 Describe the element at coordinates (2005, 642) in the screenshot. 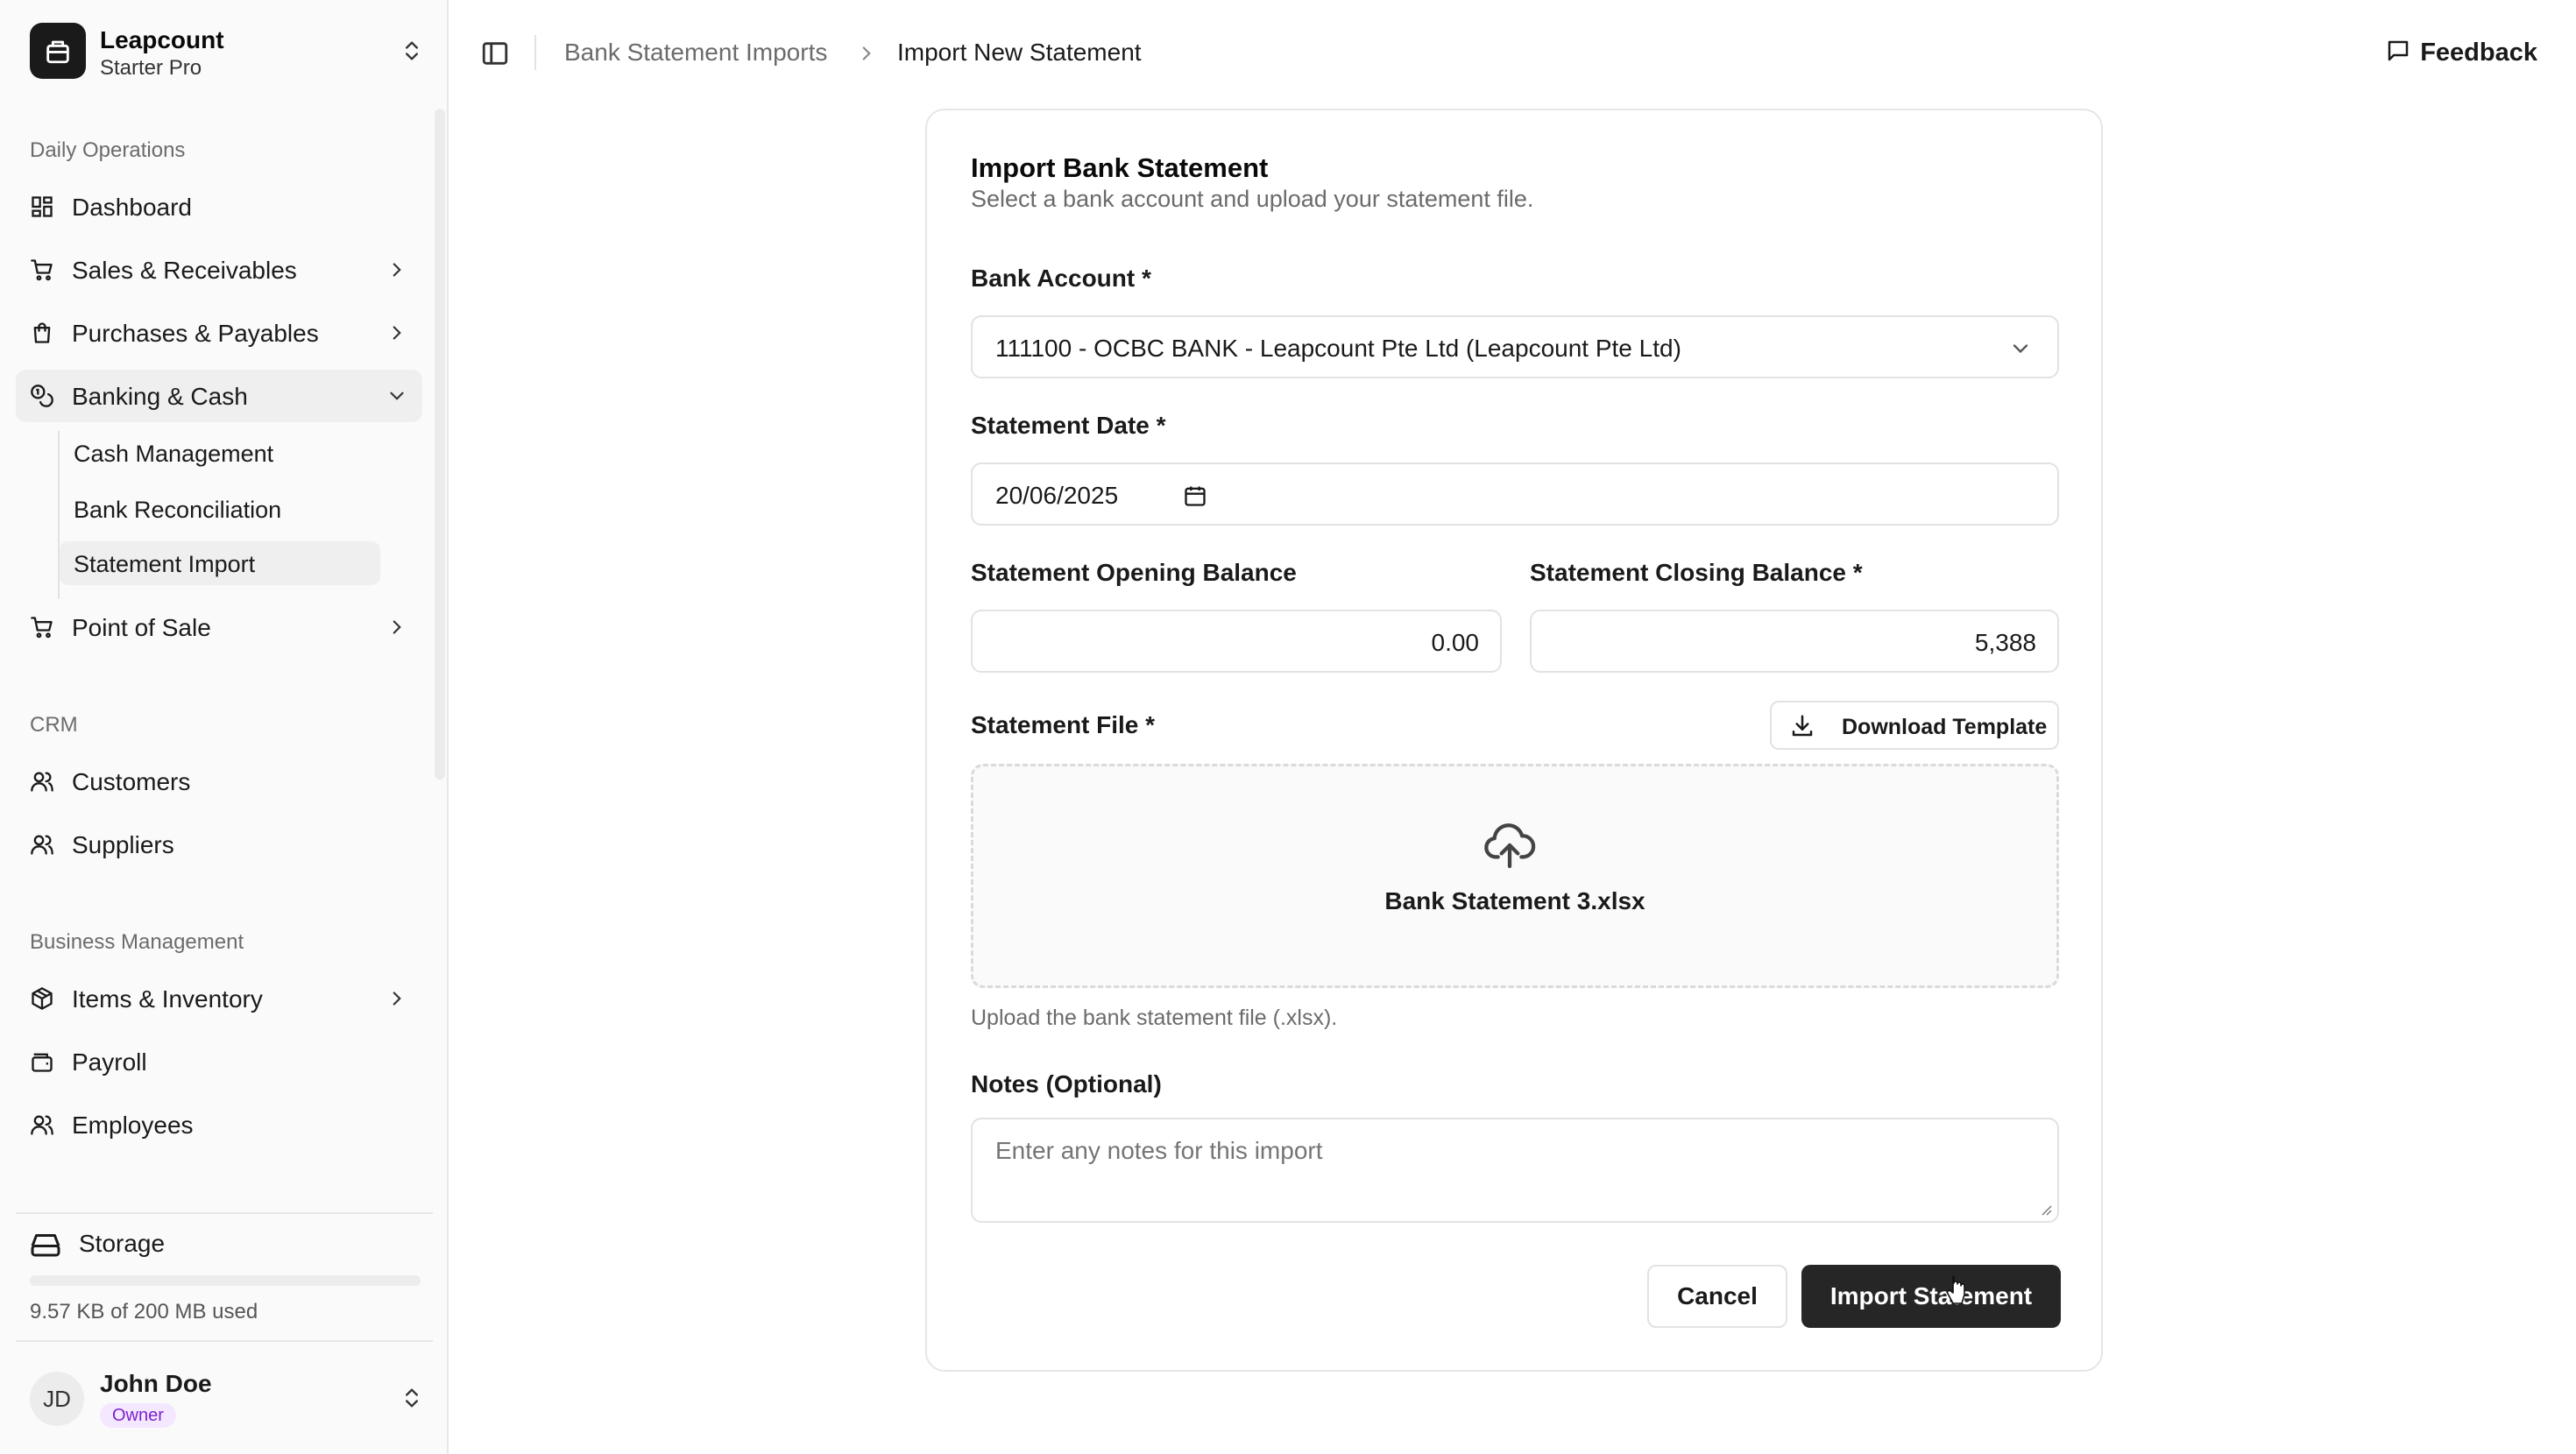

I see `closing-balance-value: 5,388` at that location.